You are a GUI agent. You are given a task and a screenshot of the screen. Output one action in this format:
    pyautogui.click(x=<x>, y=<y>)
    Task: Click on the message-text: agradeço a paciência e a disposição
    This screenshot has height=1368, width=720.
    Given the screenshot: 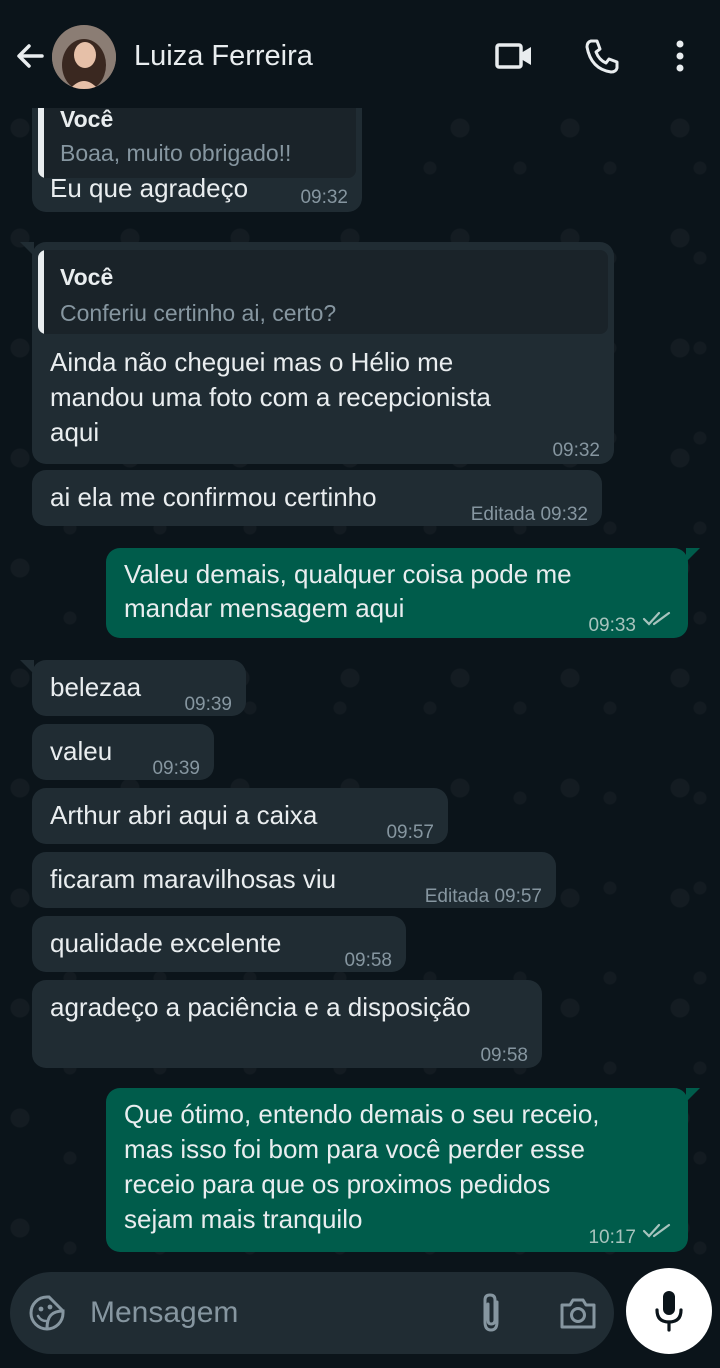 What is the action you would take?
    pyautogui.click(x=260, y=1007)
    